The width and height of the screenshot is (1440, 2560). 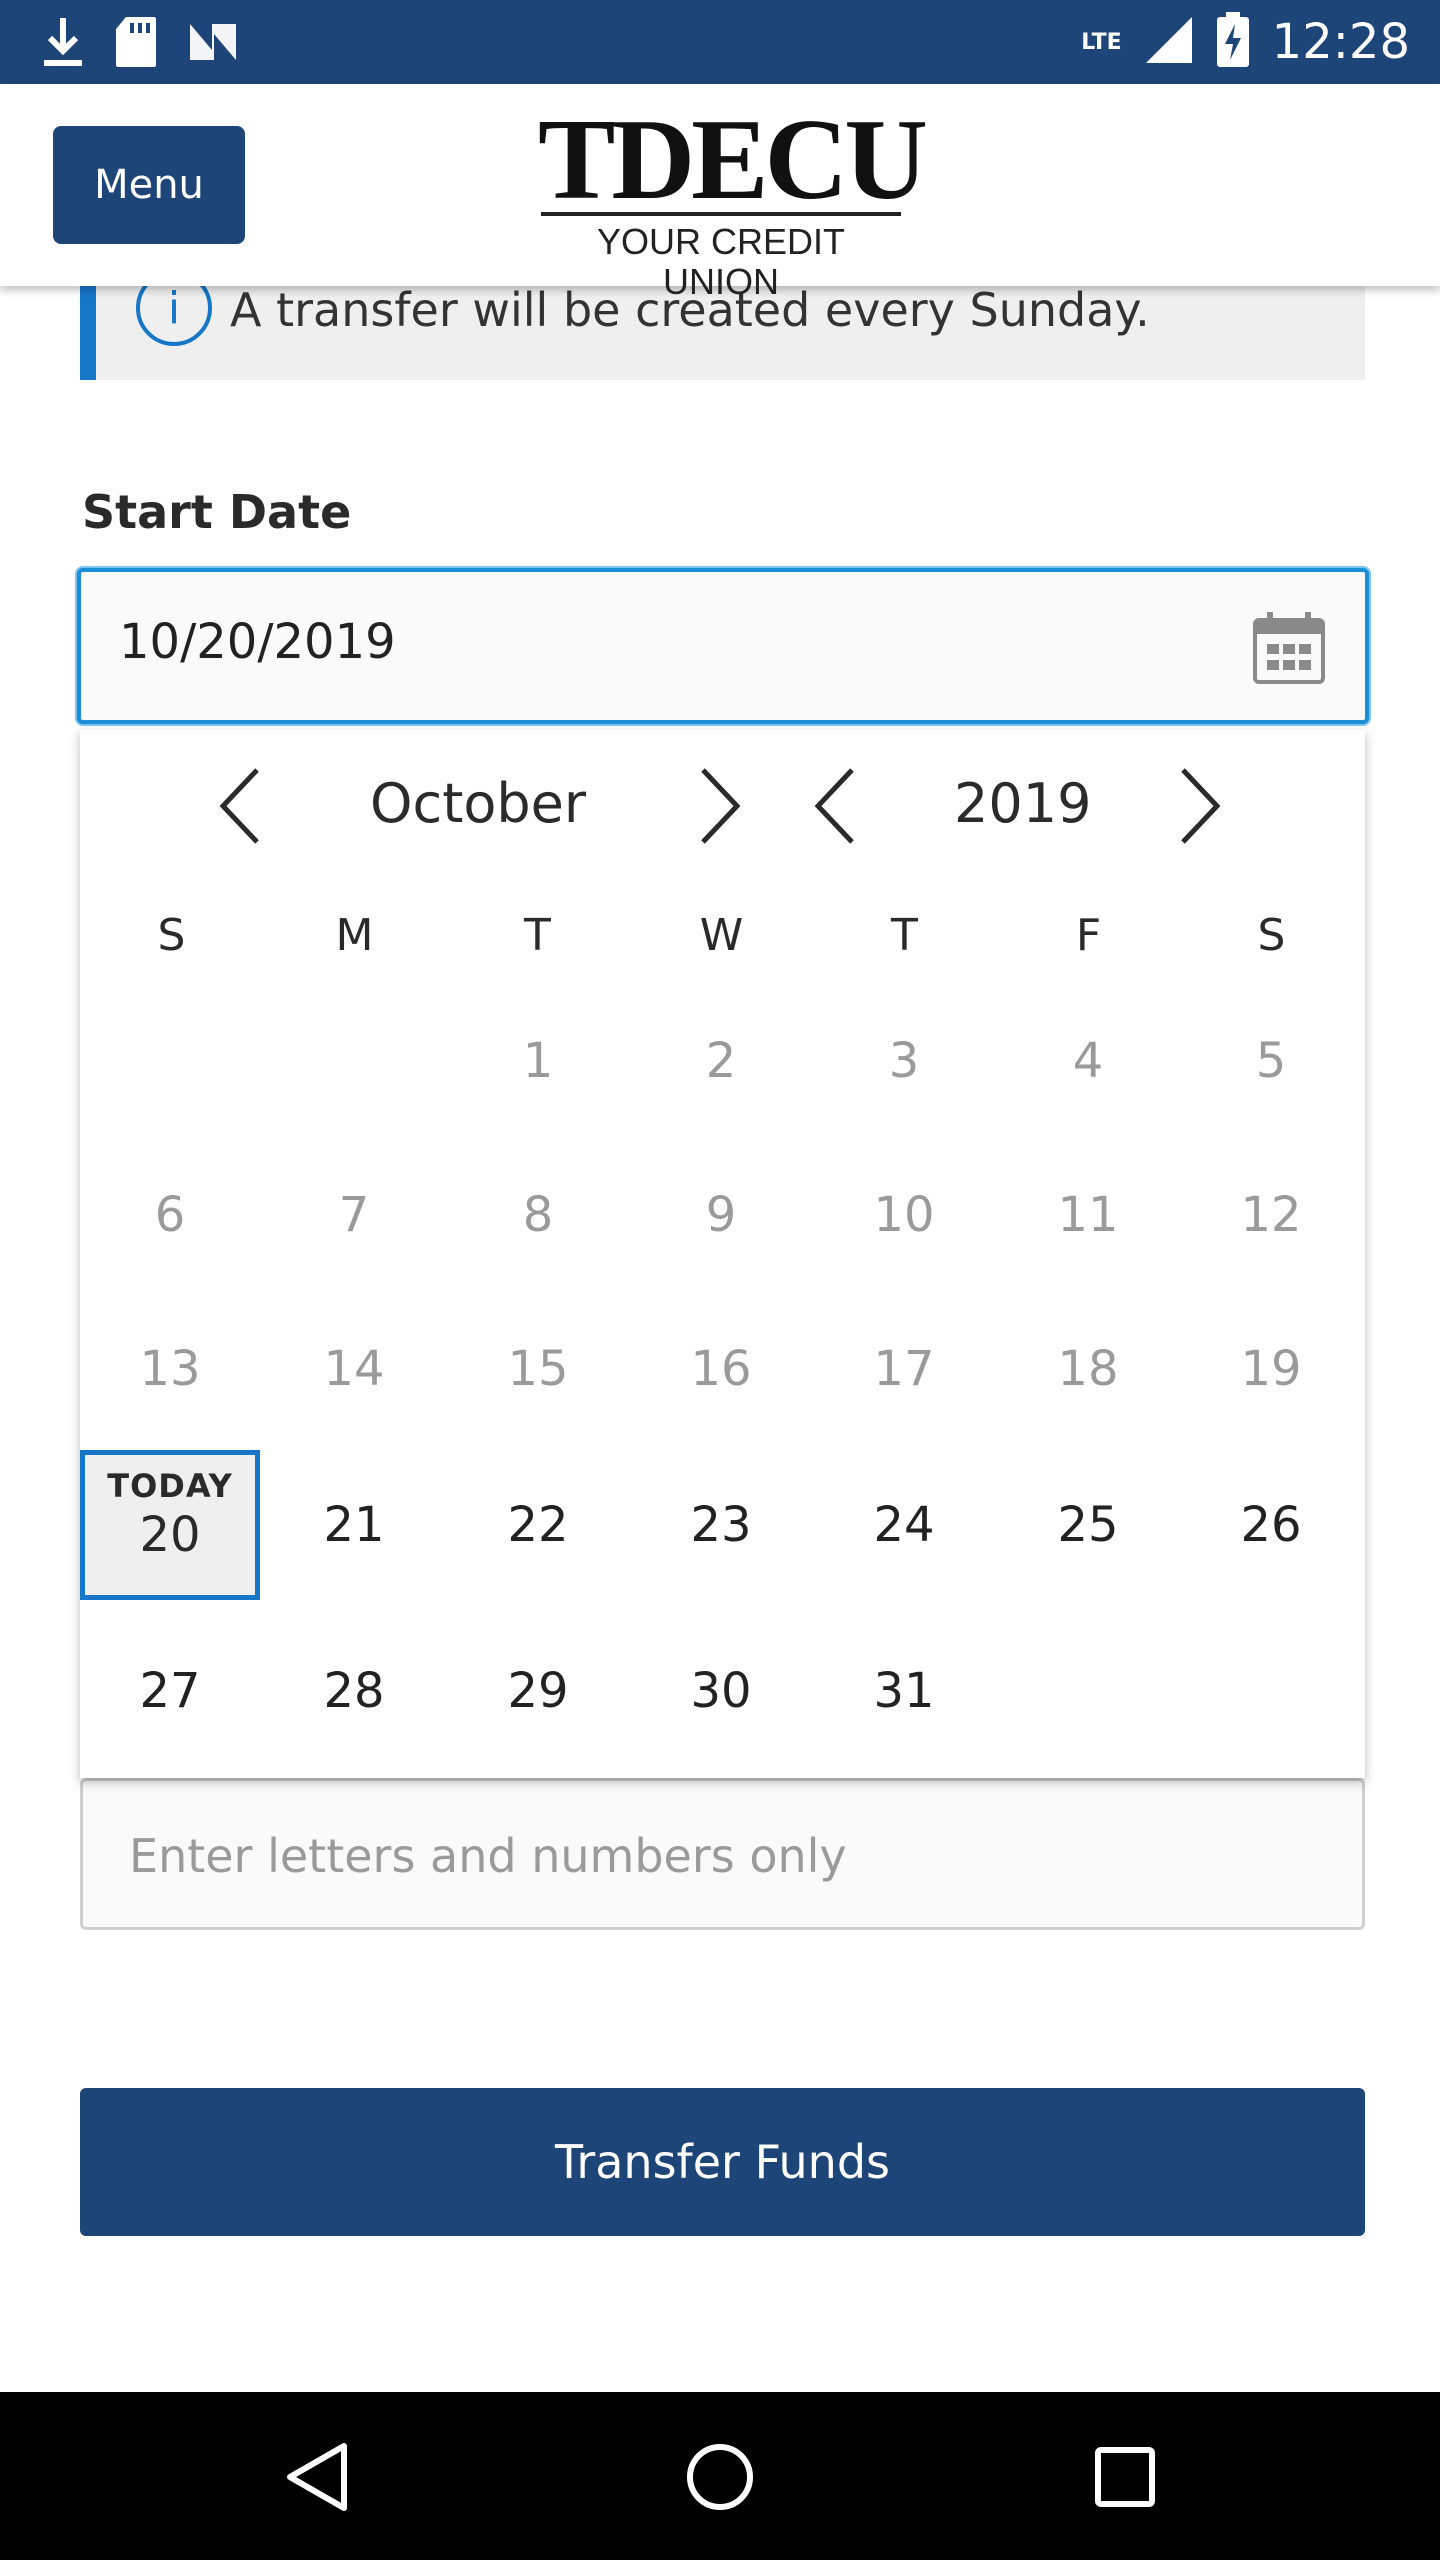 I want to click on calendar-day: 1, so click(x=538, y=1061).